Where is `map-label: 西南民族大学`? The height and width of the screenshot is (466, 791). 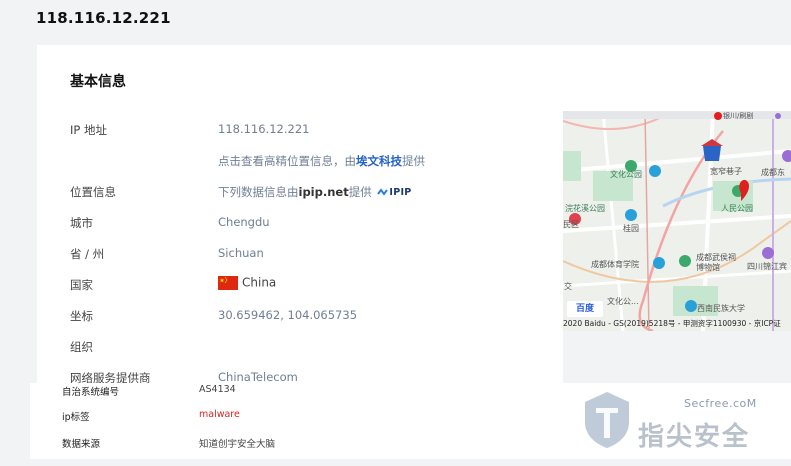 map-label: 西南民族大学 is located at coordinates (721, 308).